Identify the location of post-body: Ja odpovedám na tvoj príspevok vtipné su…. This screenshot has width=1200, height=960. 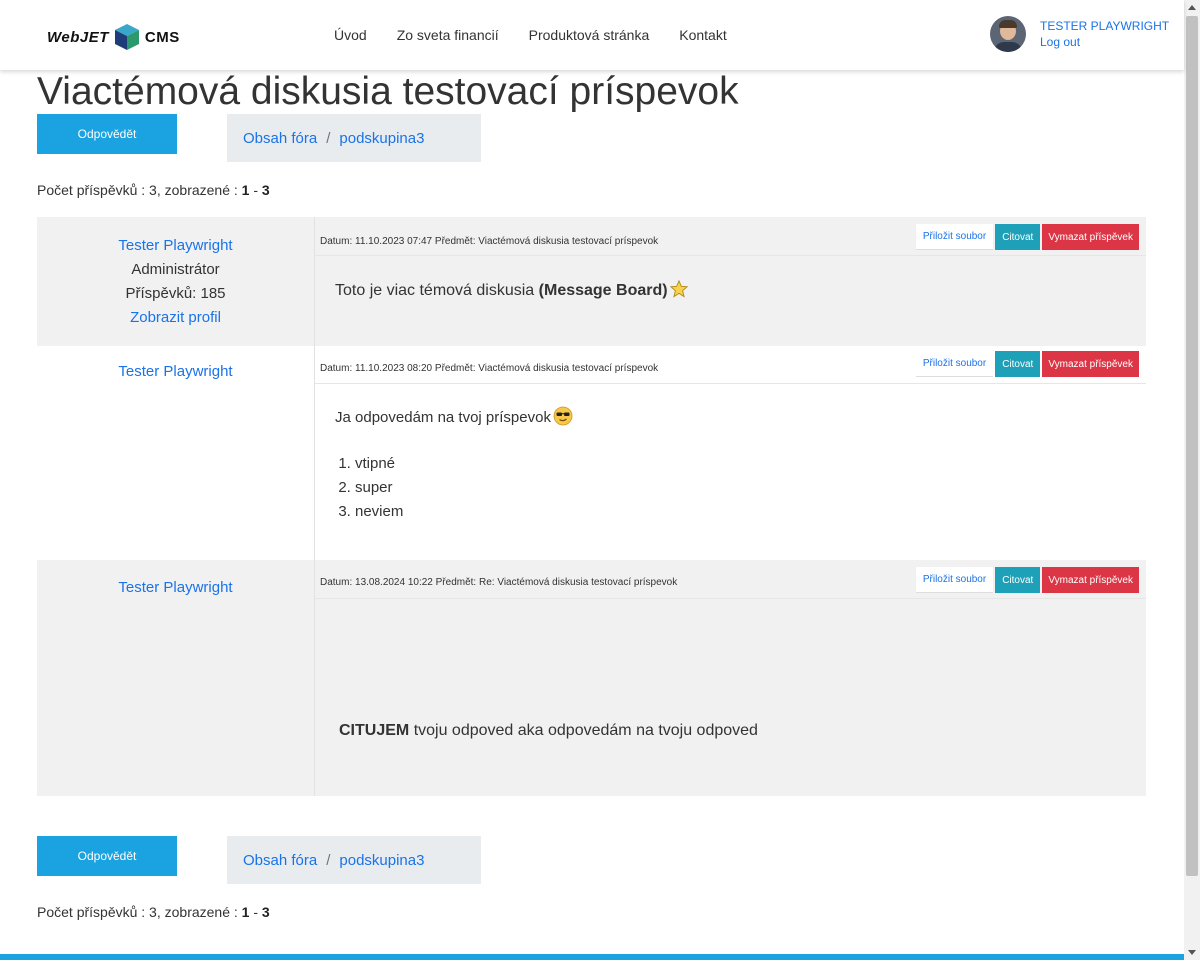
(454, 465).